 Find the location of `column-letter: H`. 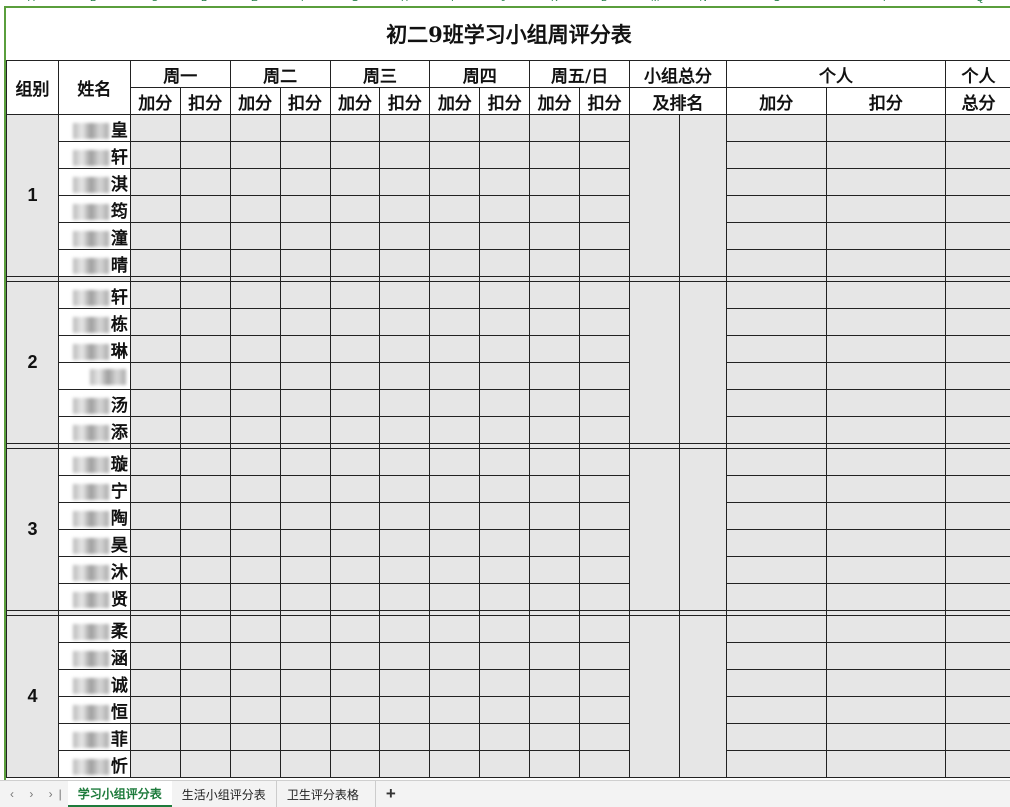

column-letter: H is located at coordinates (404, 2).